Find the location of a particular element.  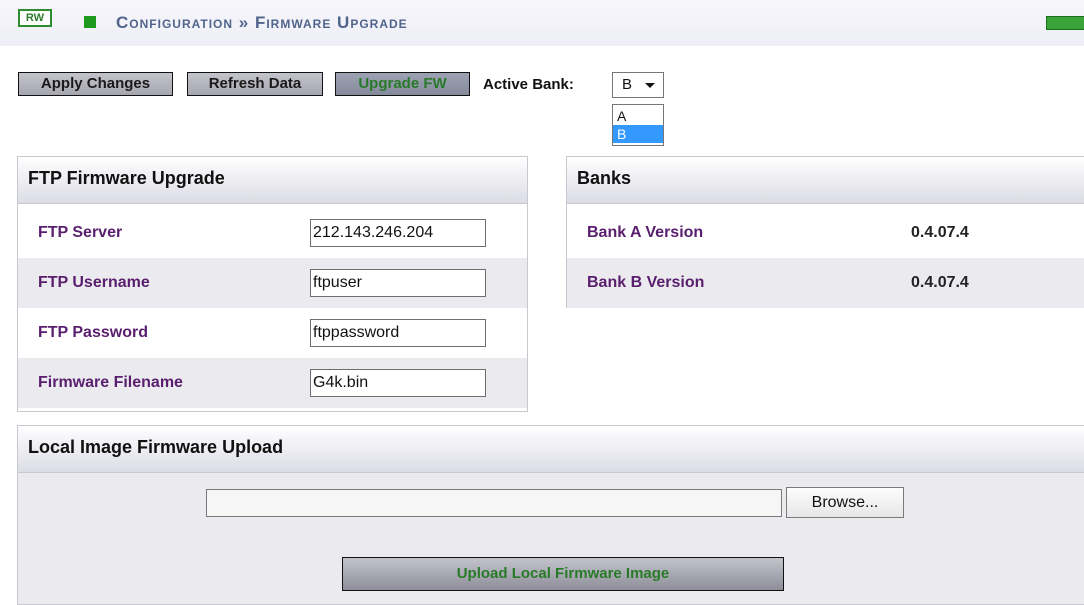

active-bank-value: B is located at coordinates (627, 84).